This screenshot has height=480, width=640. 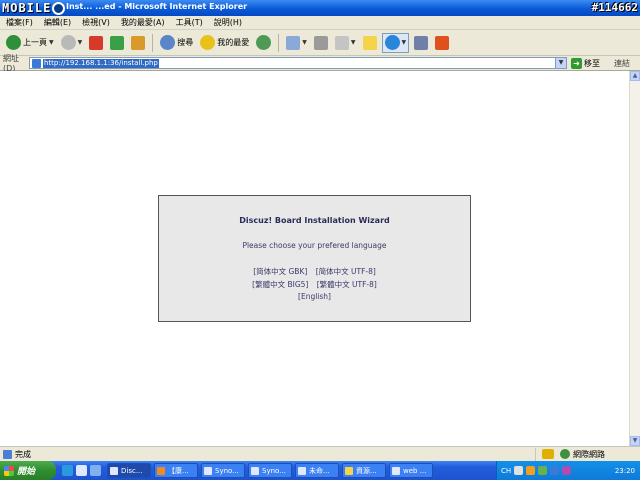 What do you see at coordinates (280, 271) in the screenshot?
I see `language-link-gbk: [简体中文 GBK]` at bounding box center [280, 271].